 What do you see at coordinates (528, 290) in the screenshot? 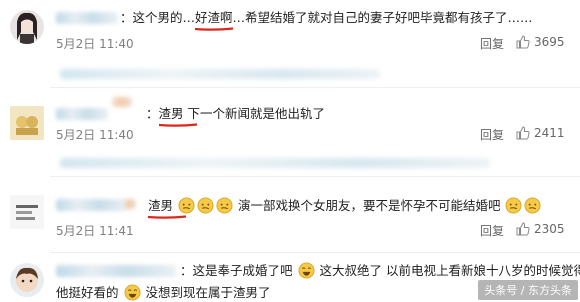
I see `watermark: 头条号 / 东方头条` at bounding box center [528, 290].